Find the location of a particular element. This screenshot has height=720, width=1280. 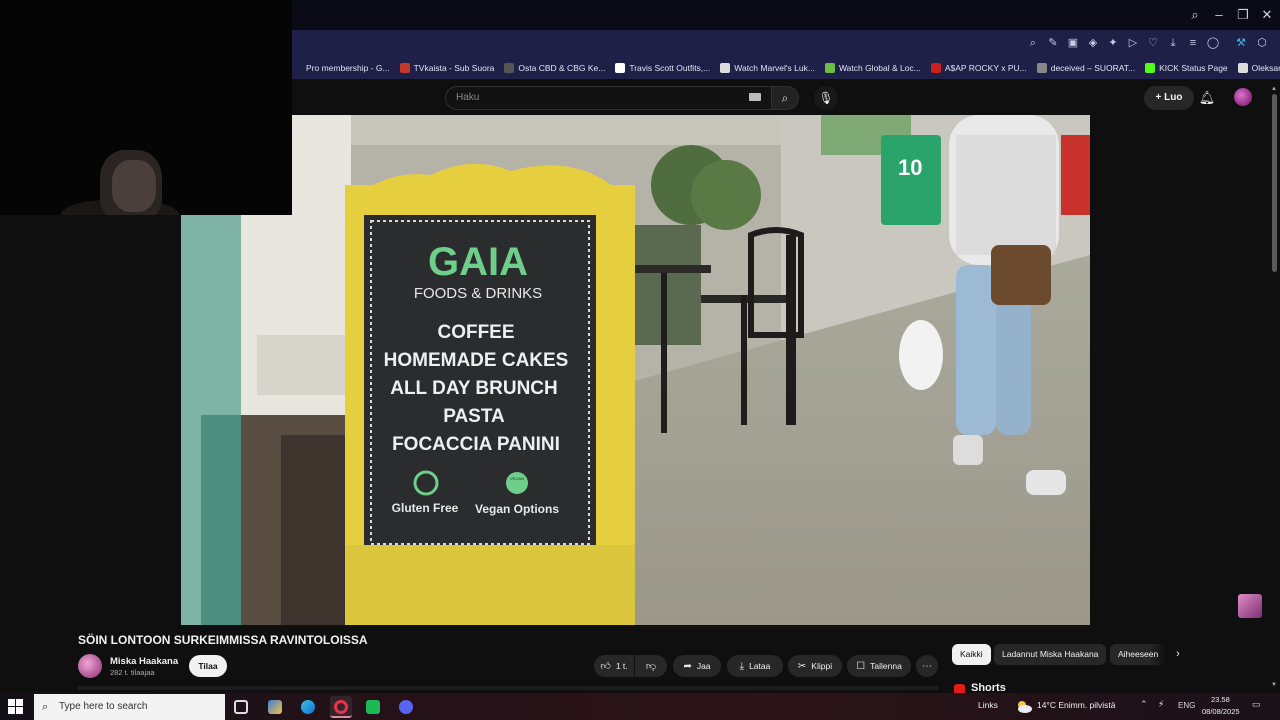

chevron-right-icon: › is located at coordinates (1178, 654).